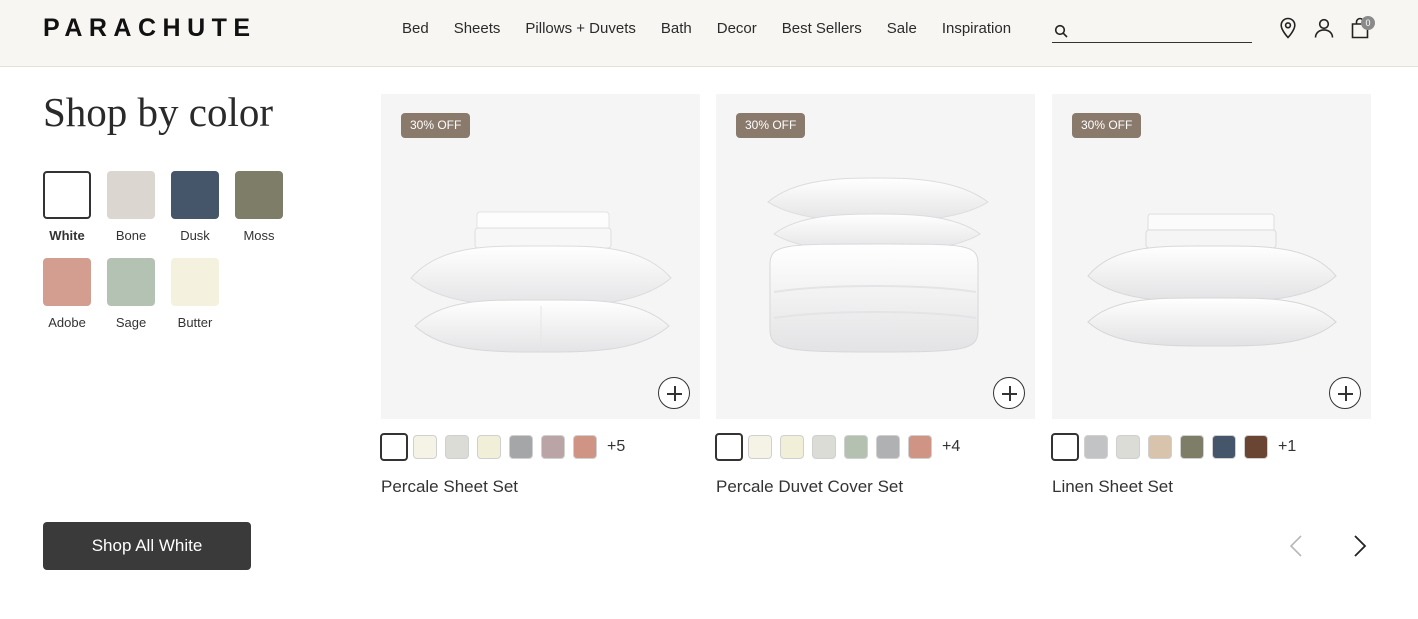 This screenshot has width=1418, height=619. What do you see at coordinates (150, 28) in the screenshot?
I see `brand-logo: PARACHUTE` at bounding box center [150, 28].